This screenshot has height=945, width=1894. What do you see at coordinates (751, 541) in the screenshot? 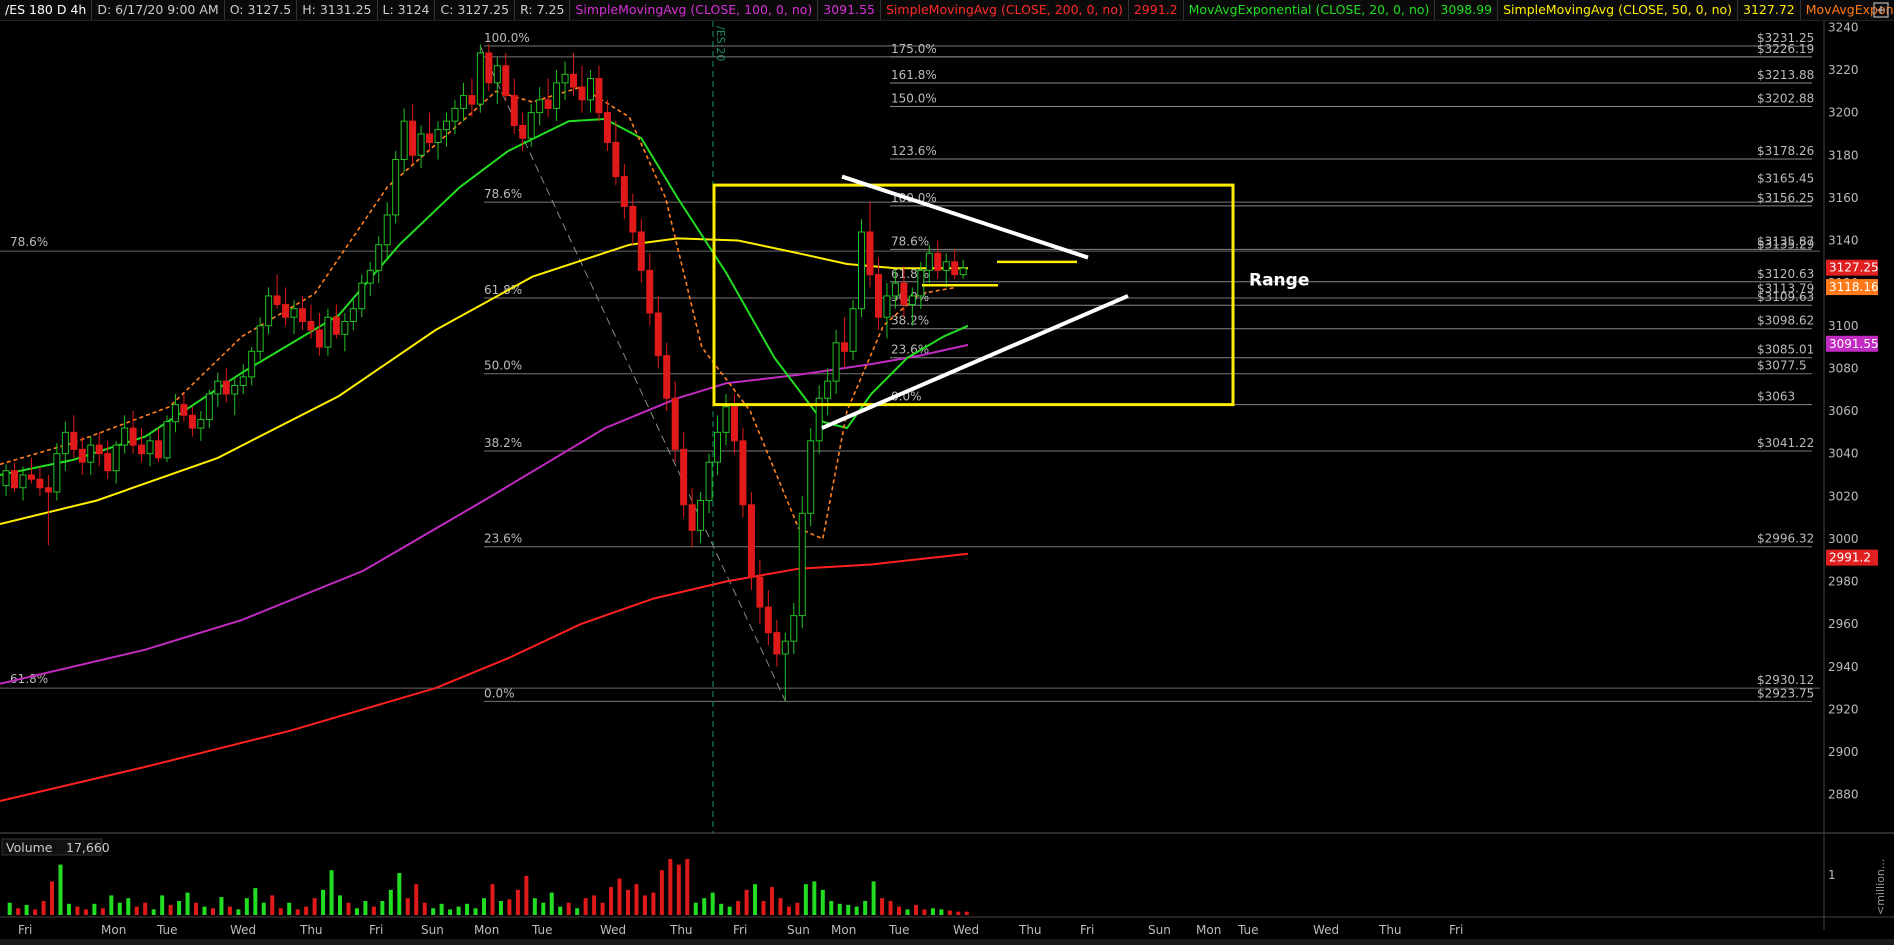
I see `candle` at bounding box center [751, 541].